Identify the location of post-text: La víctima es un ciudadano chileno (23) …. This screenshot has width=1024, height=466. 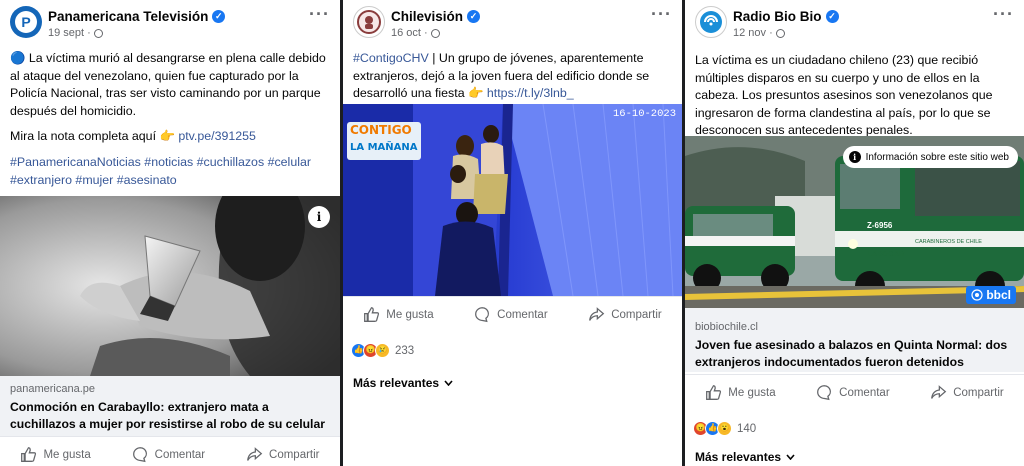
(855, 100).